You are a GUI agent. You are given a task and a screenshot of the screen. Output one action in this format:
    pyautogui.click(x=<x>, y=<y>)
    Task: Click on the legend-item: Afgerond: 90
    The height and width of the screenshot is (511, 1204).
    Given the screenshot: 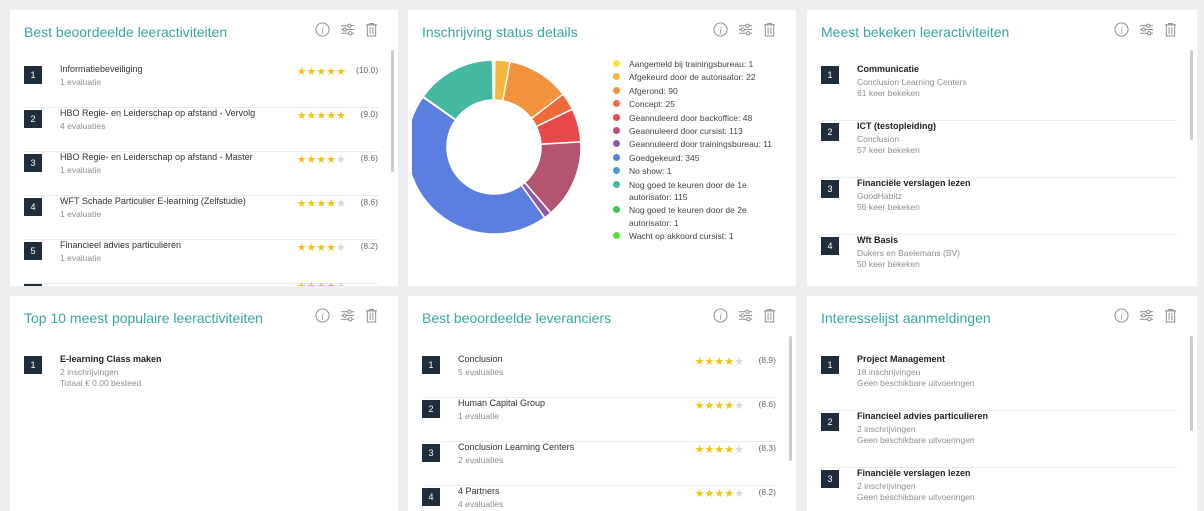 What is the action you would take?
    pyautogui.click(x=702, y=91)
    